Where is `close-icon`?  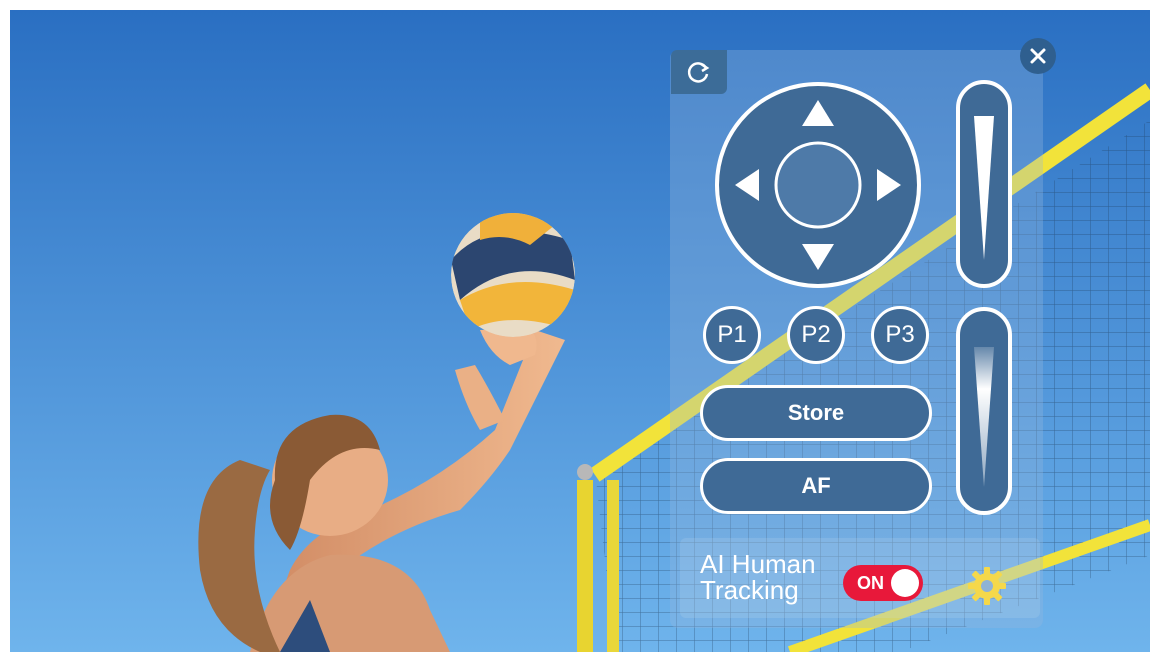 close-icon is located at coordinates (1038, 56).